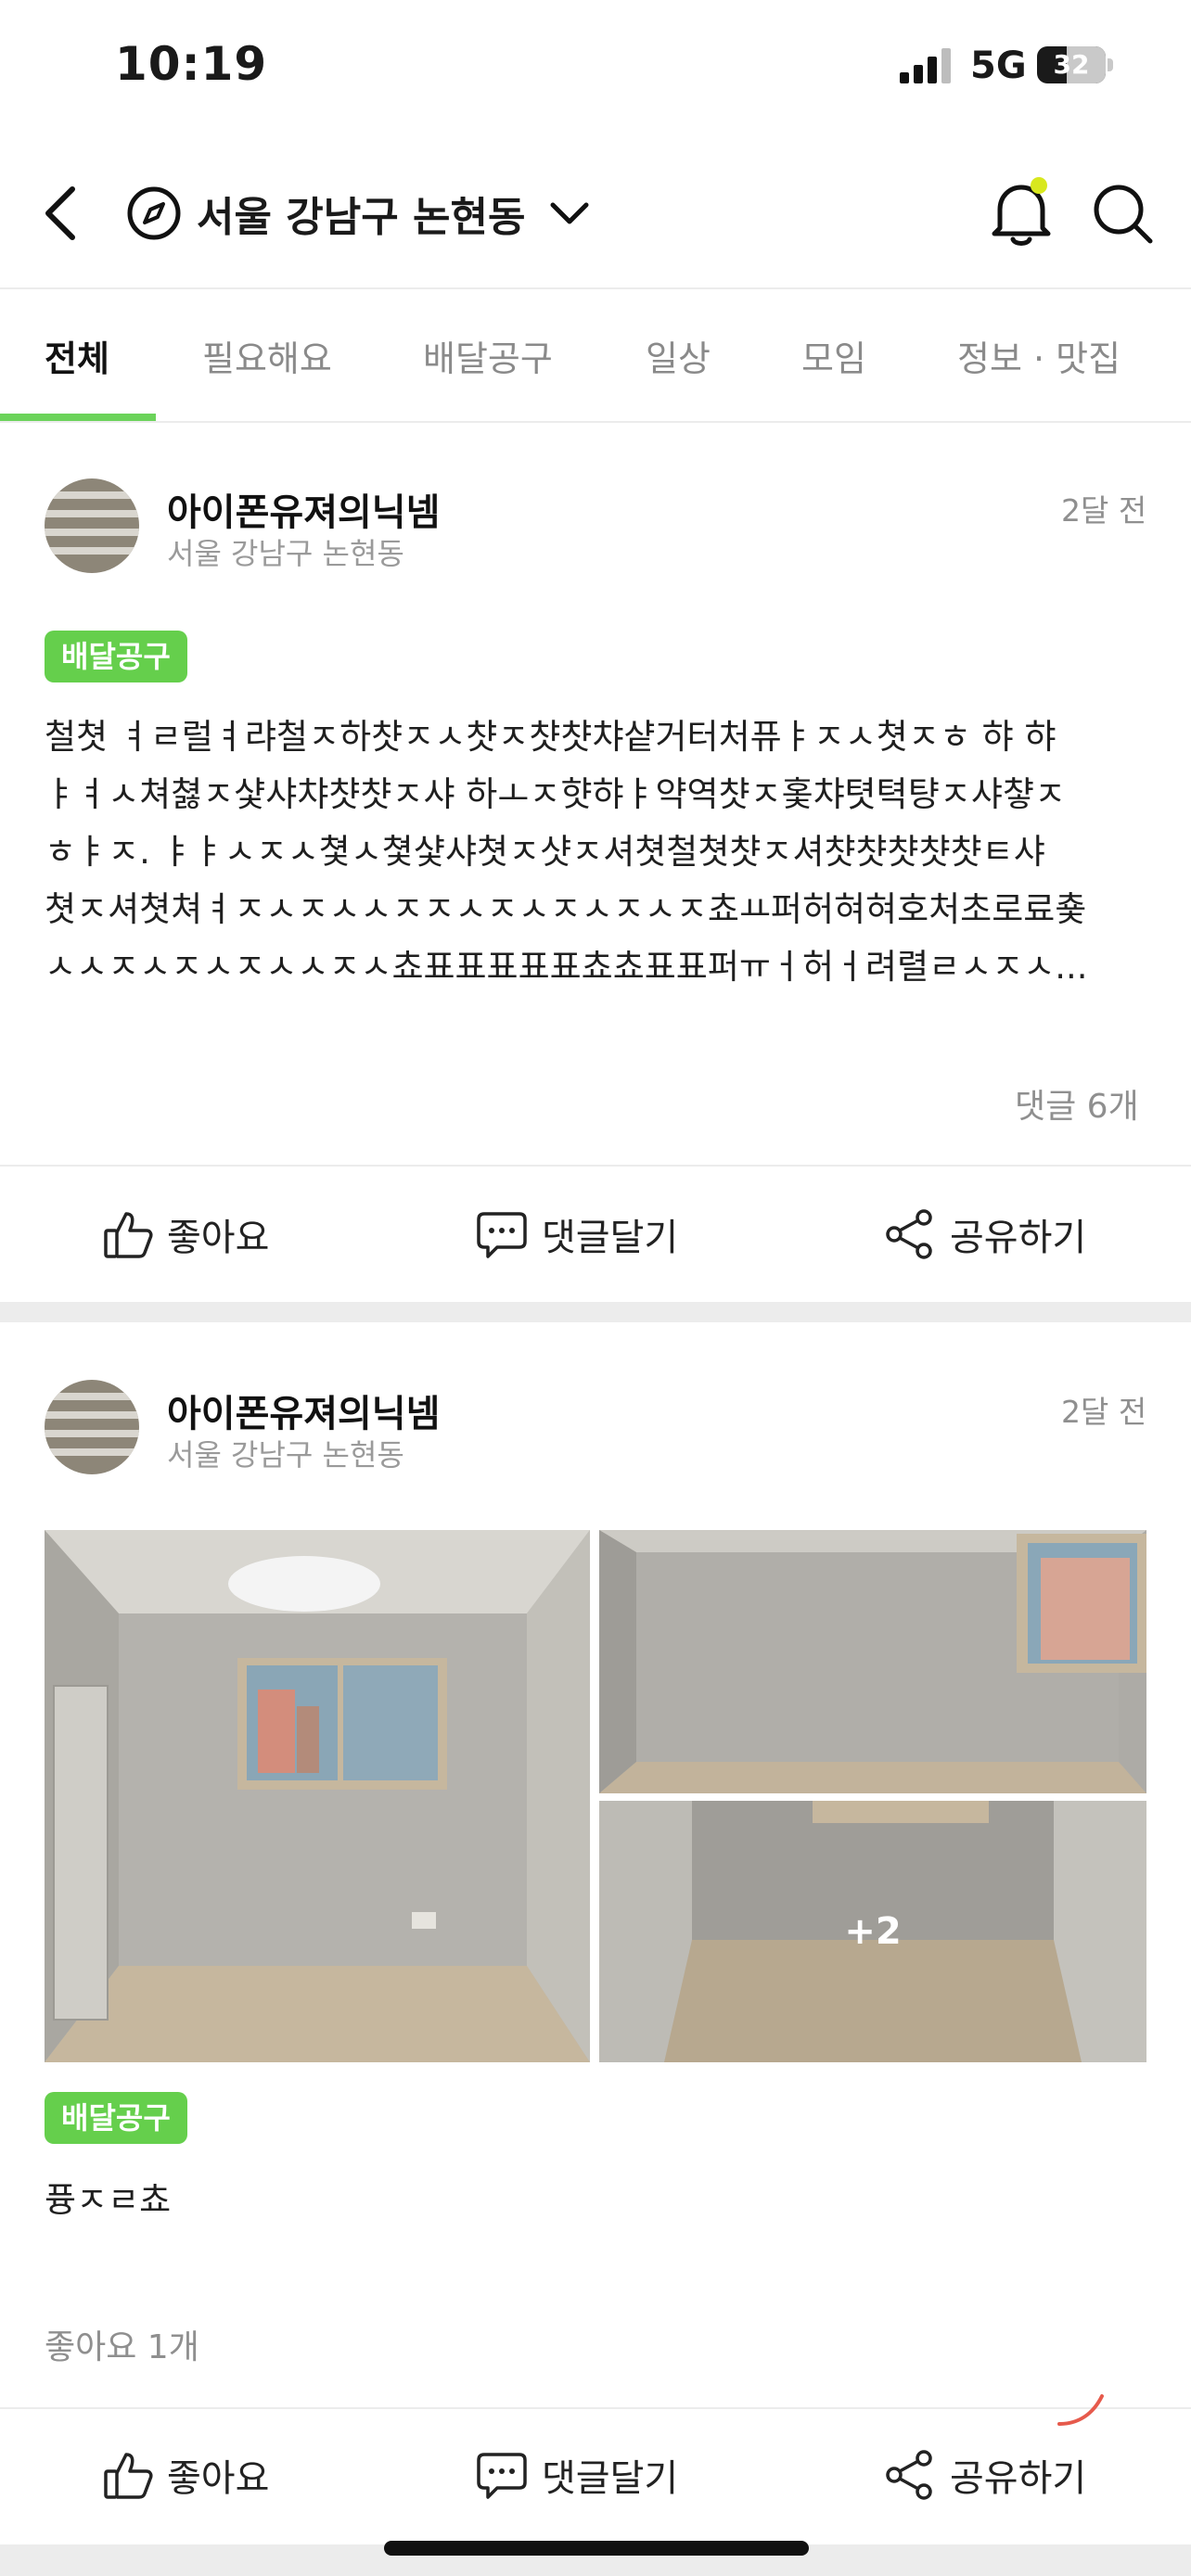 Image resolution: width=1191 pixels, height=2576 pixels. Describe the element at coordinates (1122, 212) in the screenshot. I see `search-button` at that location.